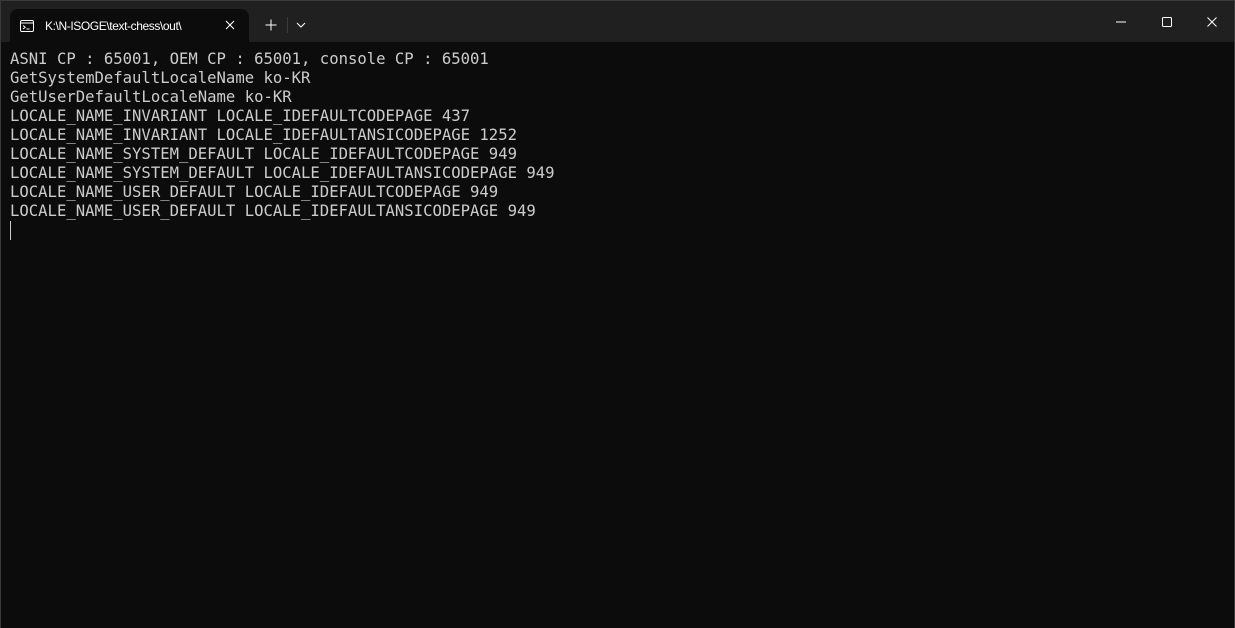  I want to click on console-icon, so click(27, 25).